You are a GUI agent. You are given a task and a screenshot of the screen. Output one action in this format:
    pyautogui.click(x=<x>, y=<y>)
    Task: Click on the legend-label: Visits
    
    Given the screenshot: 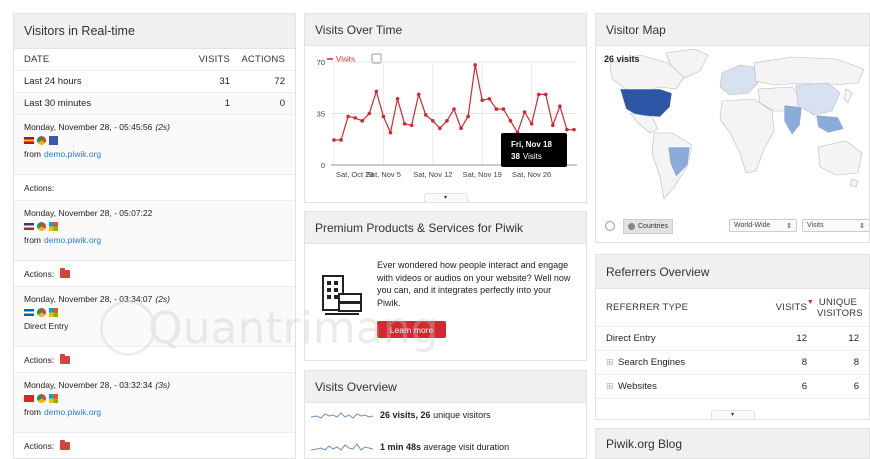 What is the action you would take?
    pyautogui.click(x=345, y=59)
    